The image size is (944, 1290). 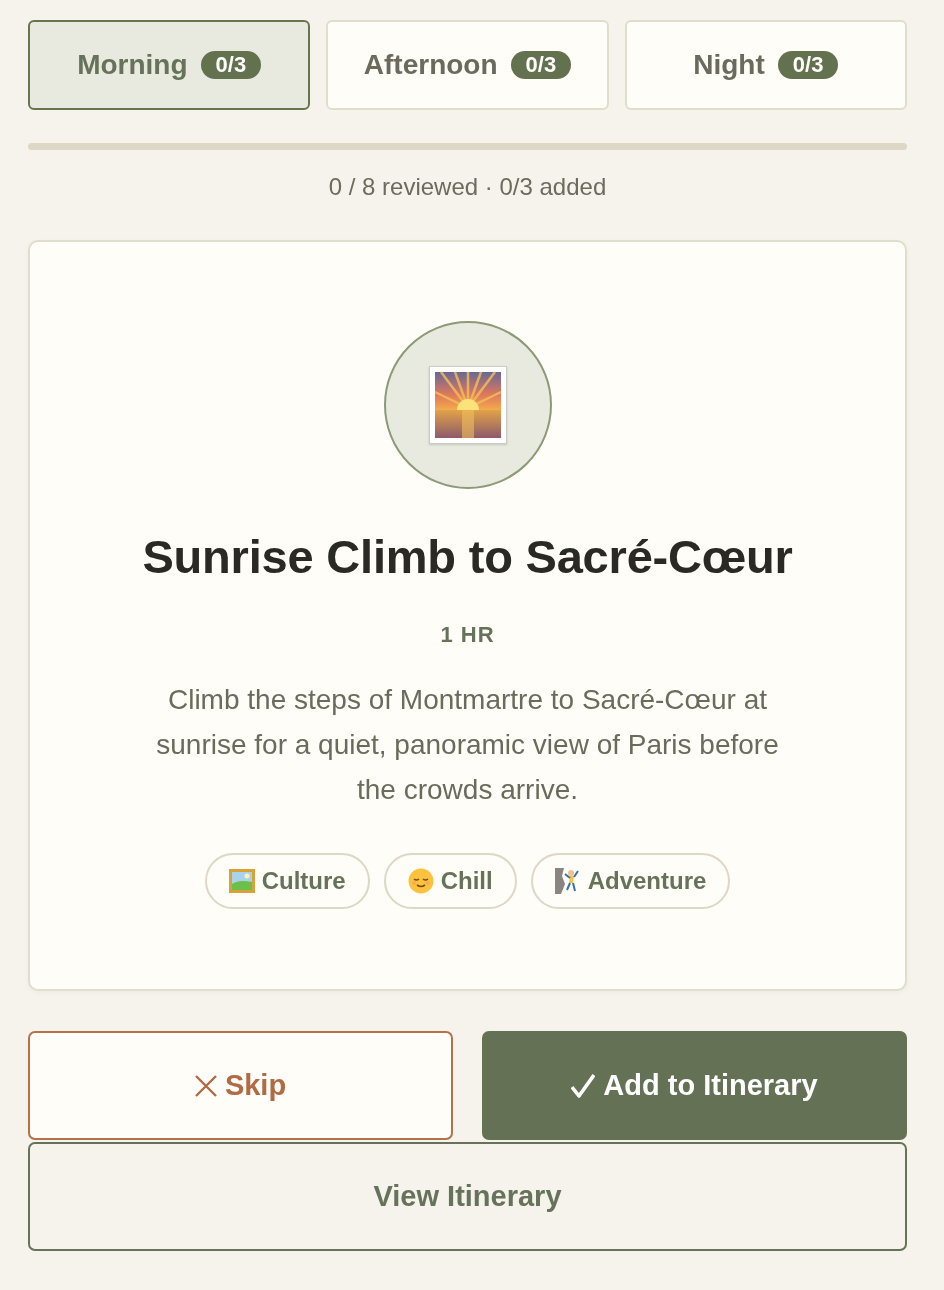 I want to click on skip-button: Skip, so click(x=240, y=1085).